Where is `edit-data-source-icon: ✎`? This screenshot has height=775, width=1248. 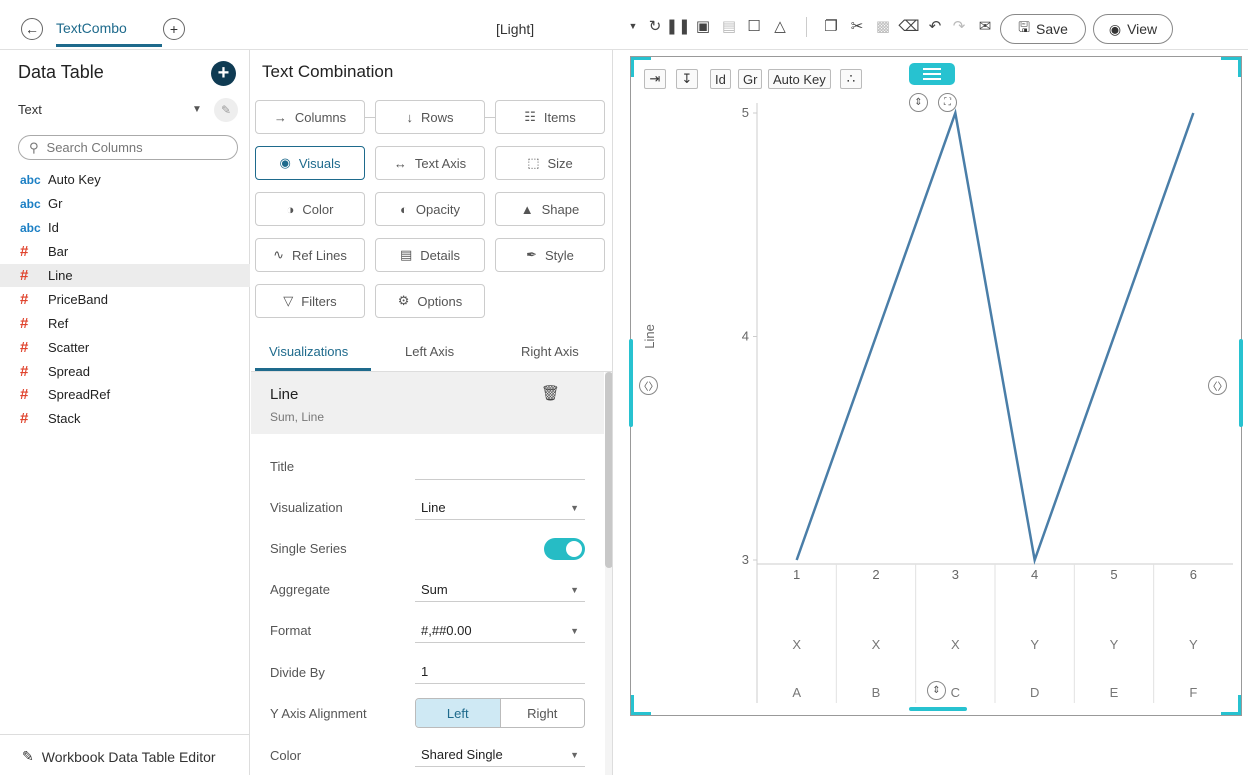
edit-data-source-icon: ✎ is located at coordinates (226, 110).